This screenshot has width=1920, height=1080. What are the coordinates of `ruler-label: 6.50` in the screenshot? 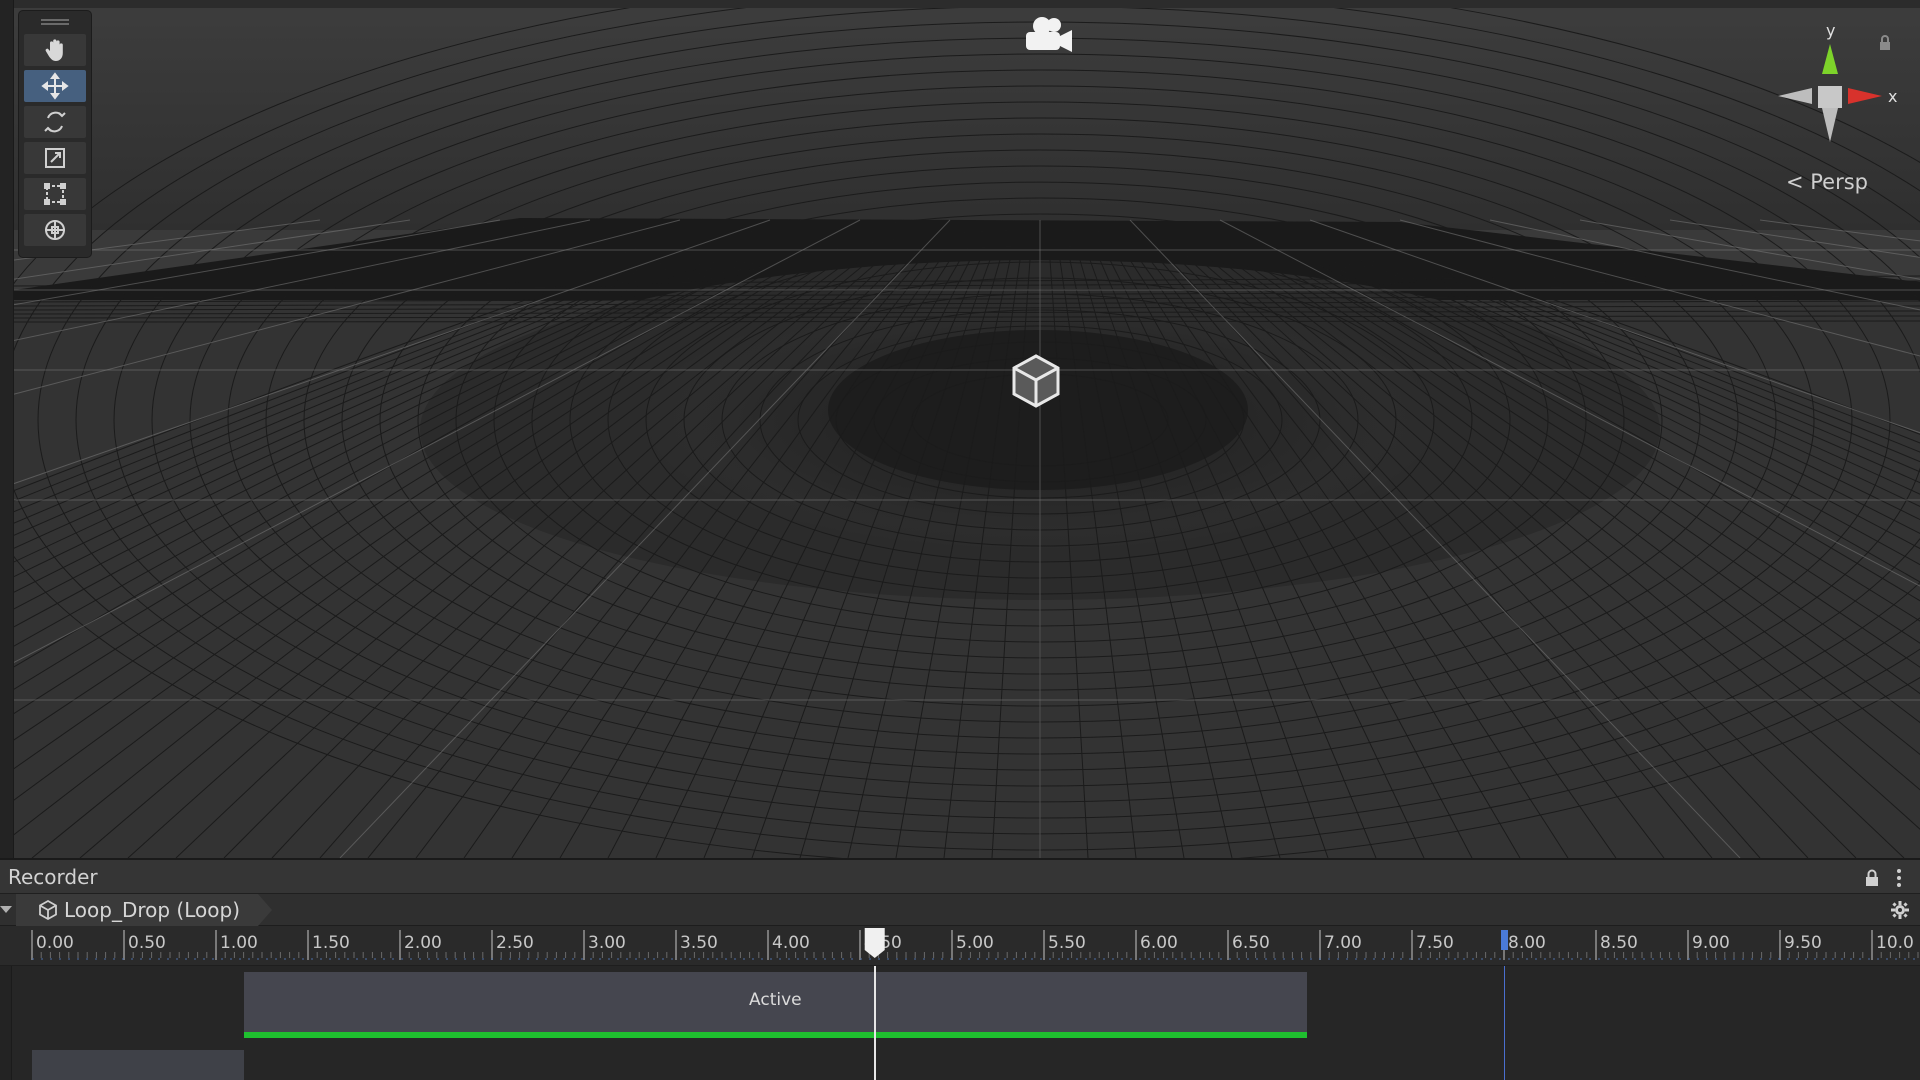 It's located at (1251, 943).